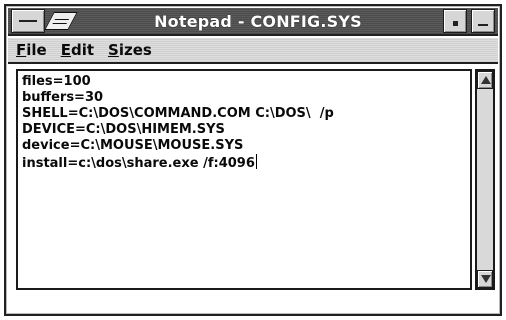 The width and height of the screenshot is (506, 320). I want to click on text-caret, so click(256, 161).